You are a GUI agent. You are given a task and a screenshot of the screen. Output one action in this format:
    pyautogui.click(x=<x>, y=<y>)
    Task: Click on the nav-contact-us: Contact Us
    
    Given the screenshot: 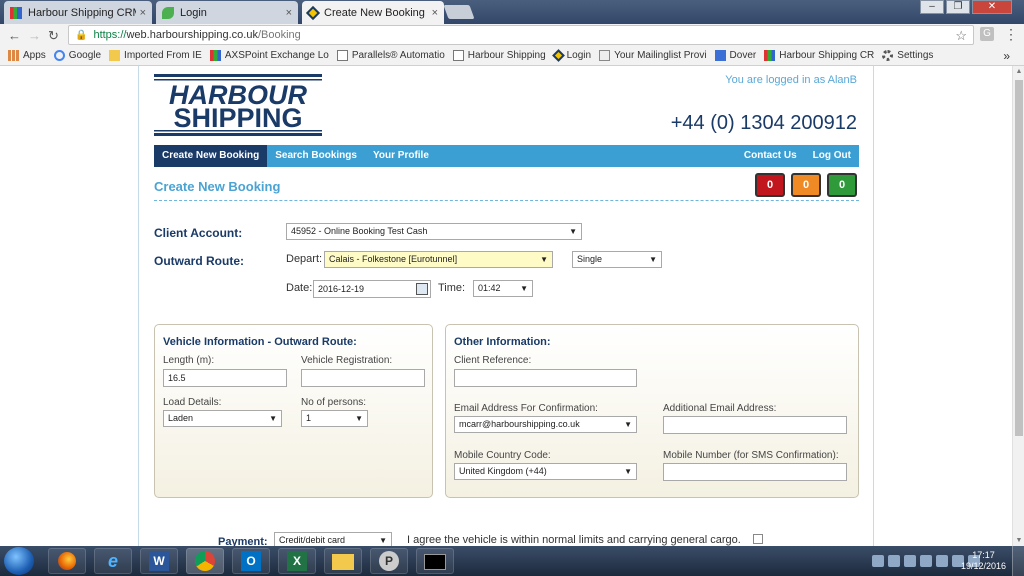 What is the action you would take?
    pyautogui.click(x=770, y=156)
    